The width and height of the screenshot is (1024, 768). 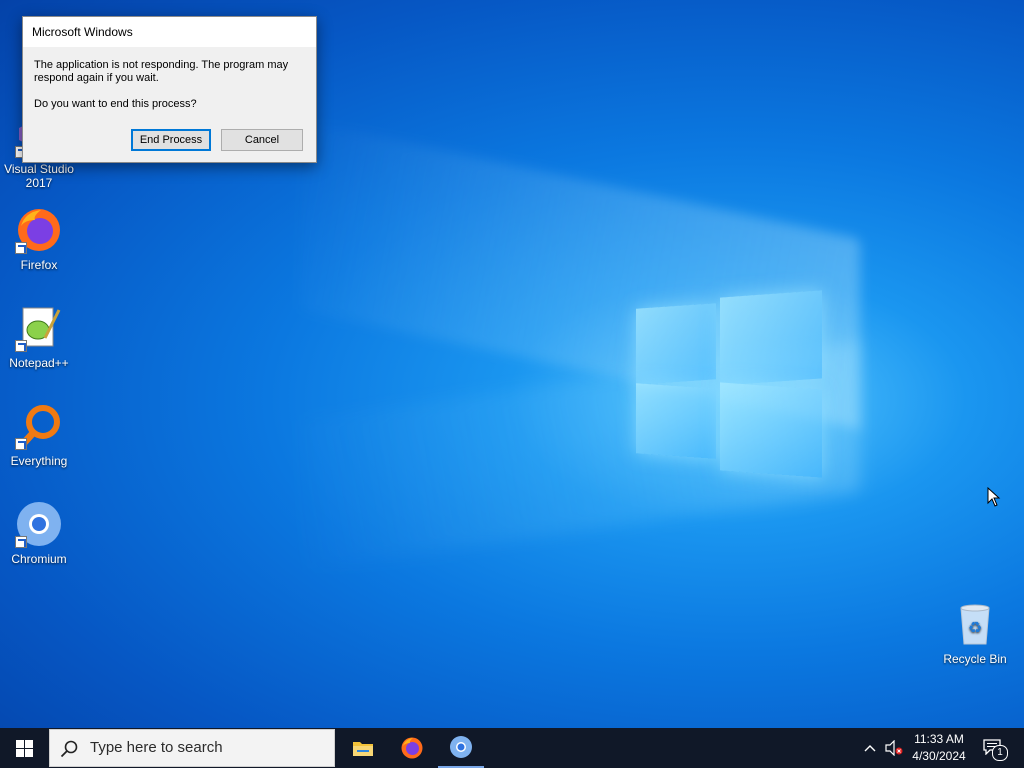 I want to click on desktop-icon-label: Notepad++, so click(x=39, y=363).